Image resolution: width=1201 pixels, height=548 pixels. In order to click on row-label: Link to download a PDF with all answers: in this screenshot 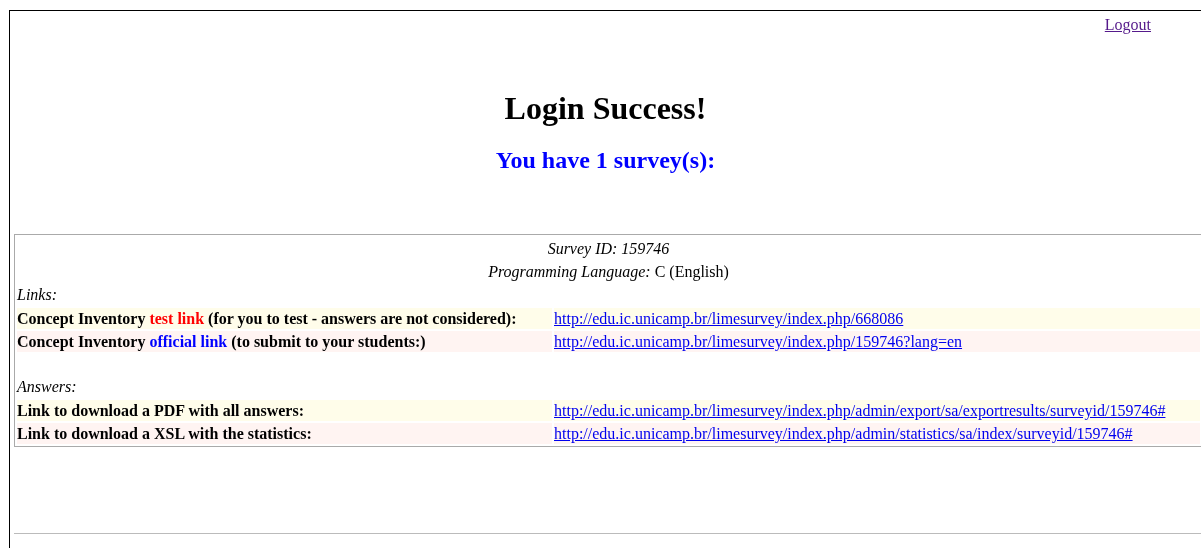, I will do `click(284, 410)`.